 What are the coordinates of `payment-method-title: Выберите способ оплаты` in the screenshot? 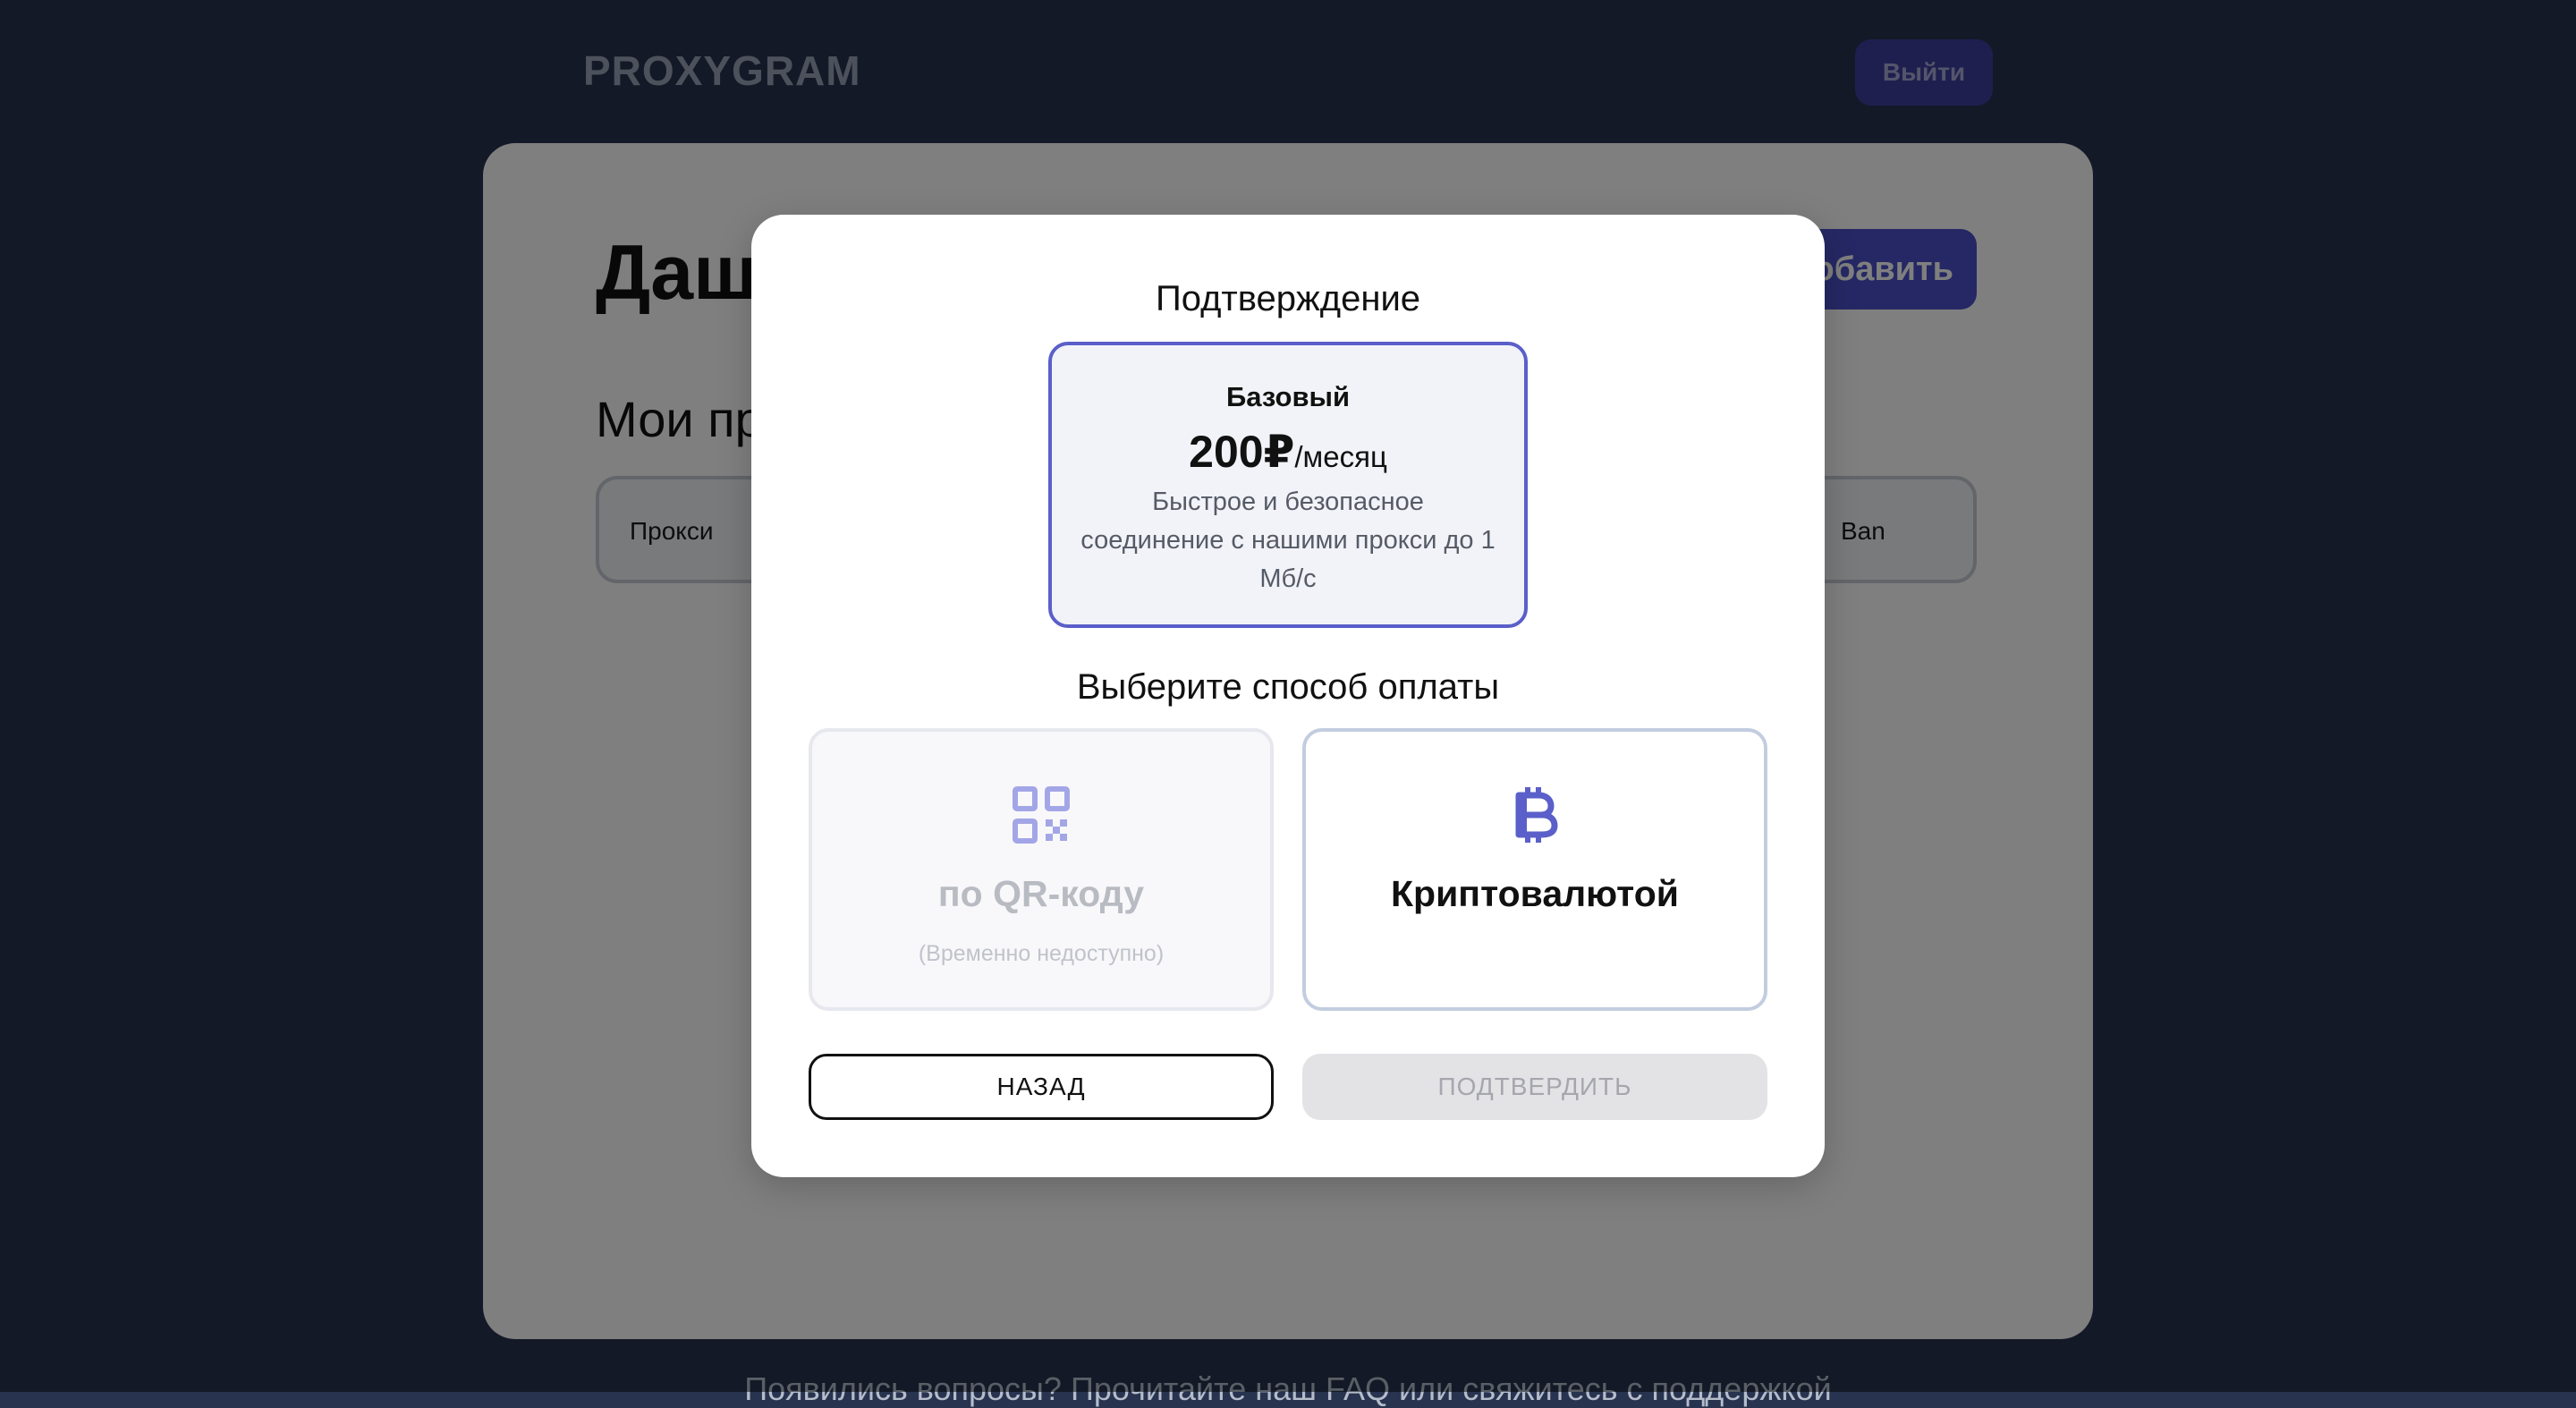 It's located at (1288, 687).